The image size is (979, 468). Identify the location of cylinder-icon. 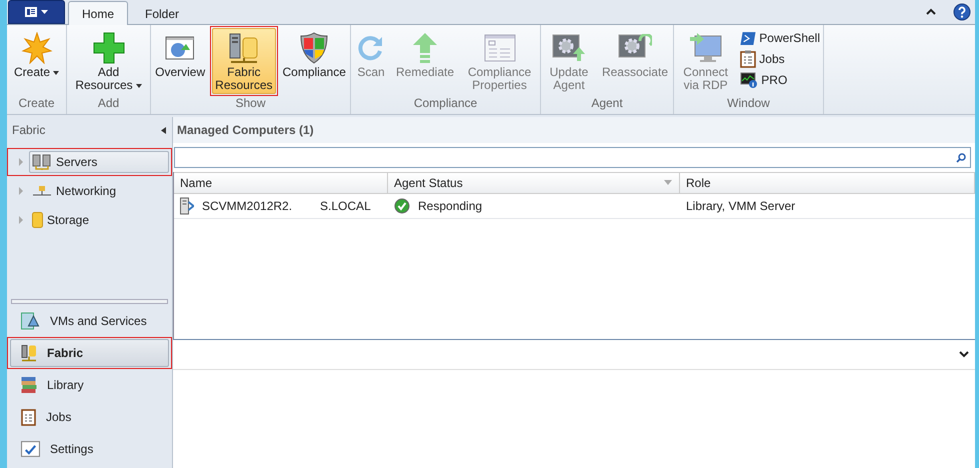
(37, 220).